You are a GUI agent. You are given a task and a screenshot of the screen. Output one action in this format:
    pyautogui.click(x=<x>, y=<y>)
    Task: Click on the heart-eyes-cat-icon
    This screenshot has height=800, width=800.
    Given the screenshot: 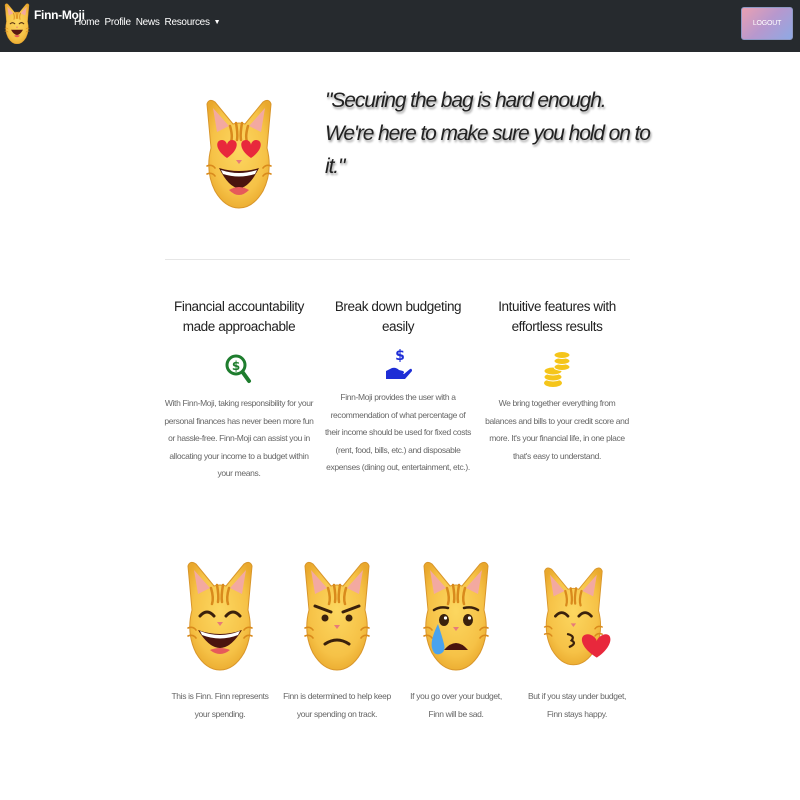 What is the action you would take?
    pyautogui.click(x=239, y=154)
    